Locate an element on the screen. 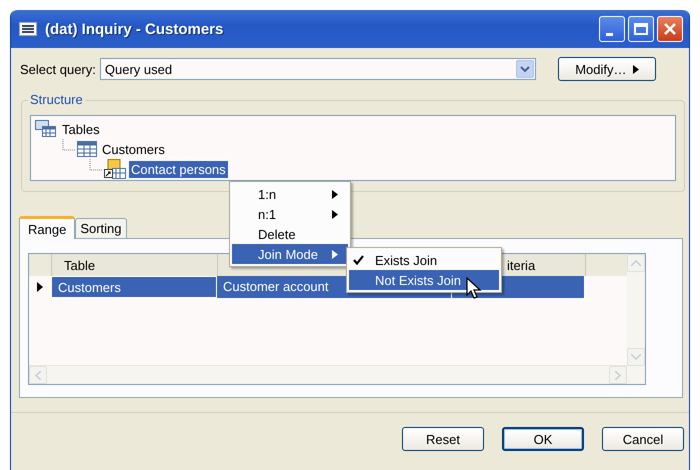  dialog-button: OK is located at coordinates (543, 439).